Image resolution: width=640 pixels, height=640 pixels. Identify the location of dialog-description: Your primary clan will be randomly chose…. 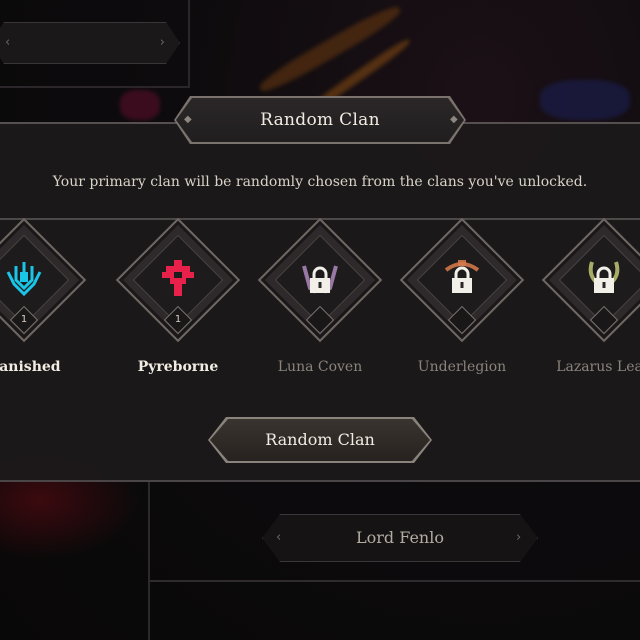
(320, 182).